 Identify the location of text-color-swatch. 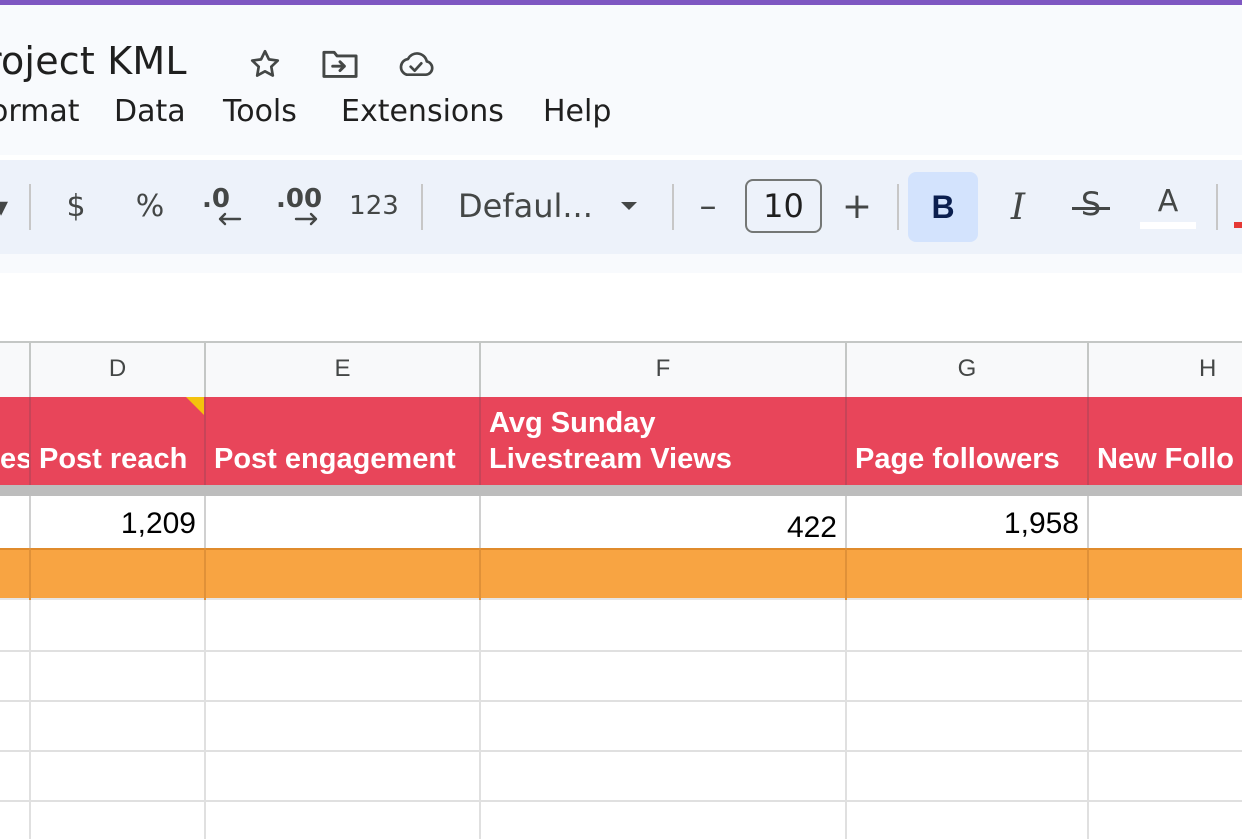
(1168, 225).